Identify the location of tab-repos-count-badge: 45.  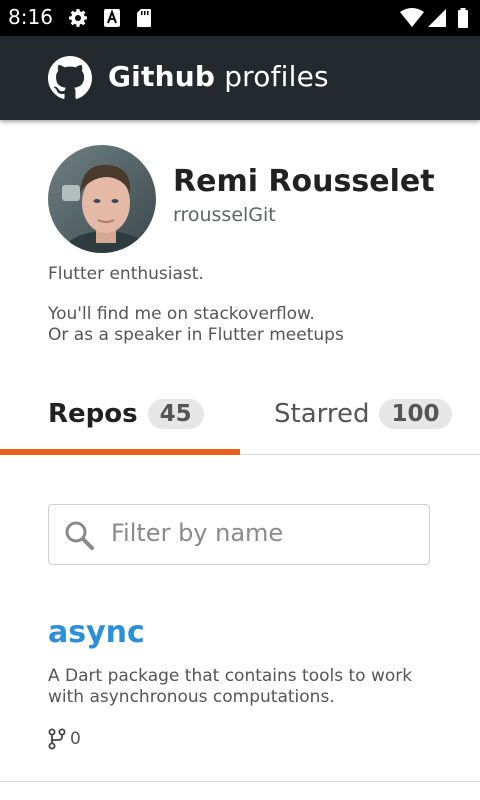
(175, 414).